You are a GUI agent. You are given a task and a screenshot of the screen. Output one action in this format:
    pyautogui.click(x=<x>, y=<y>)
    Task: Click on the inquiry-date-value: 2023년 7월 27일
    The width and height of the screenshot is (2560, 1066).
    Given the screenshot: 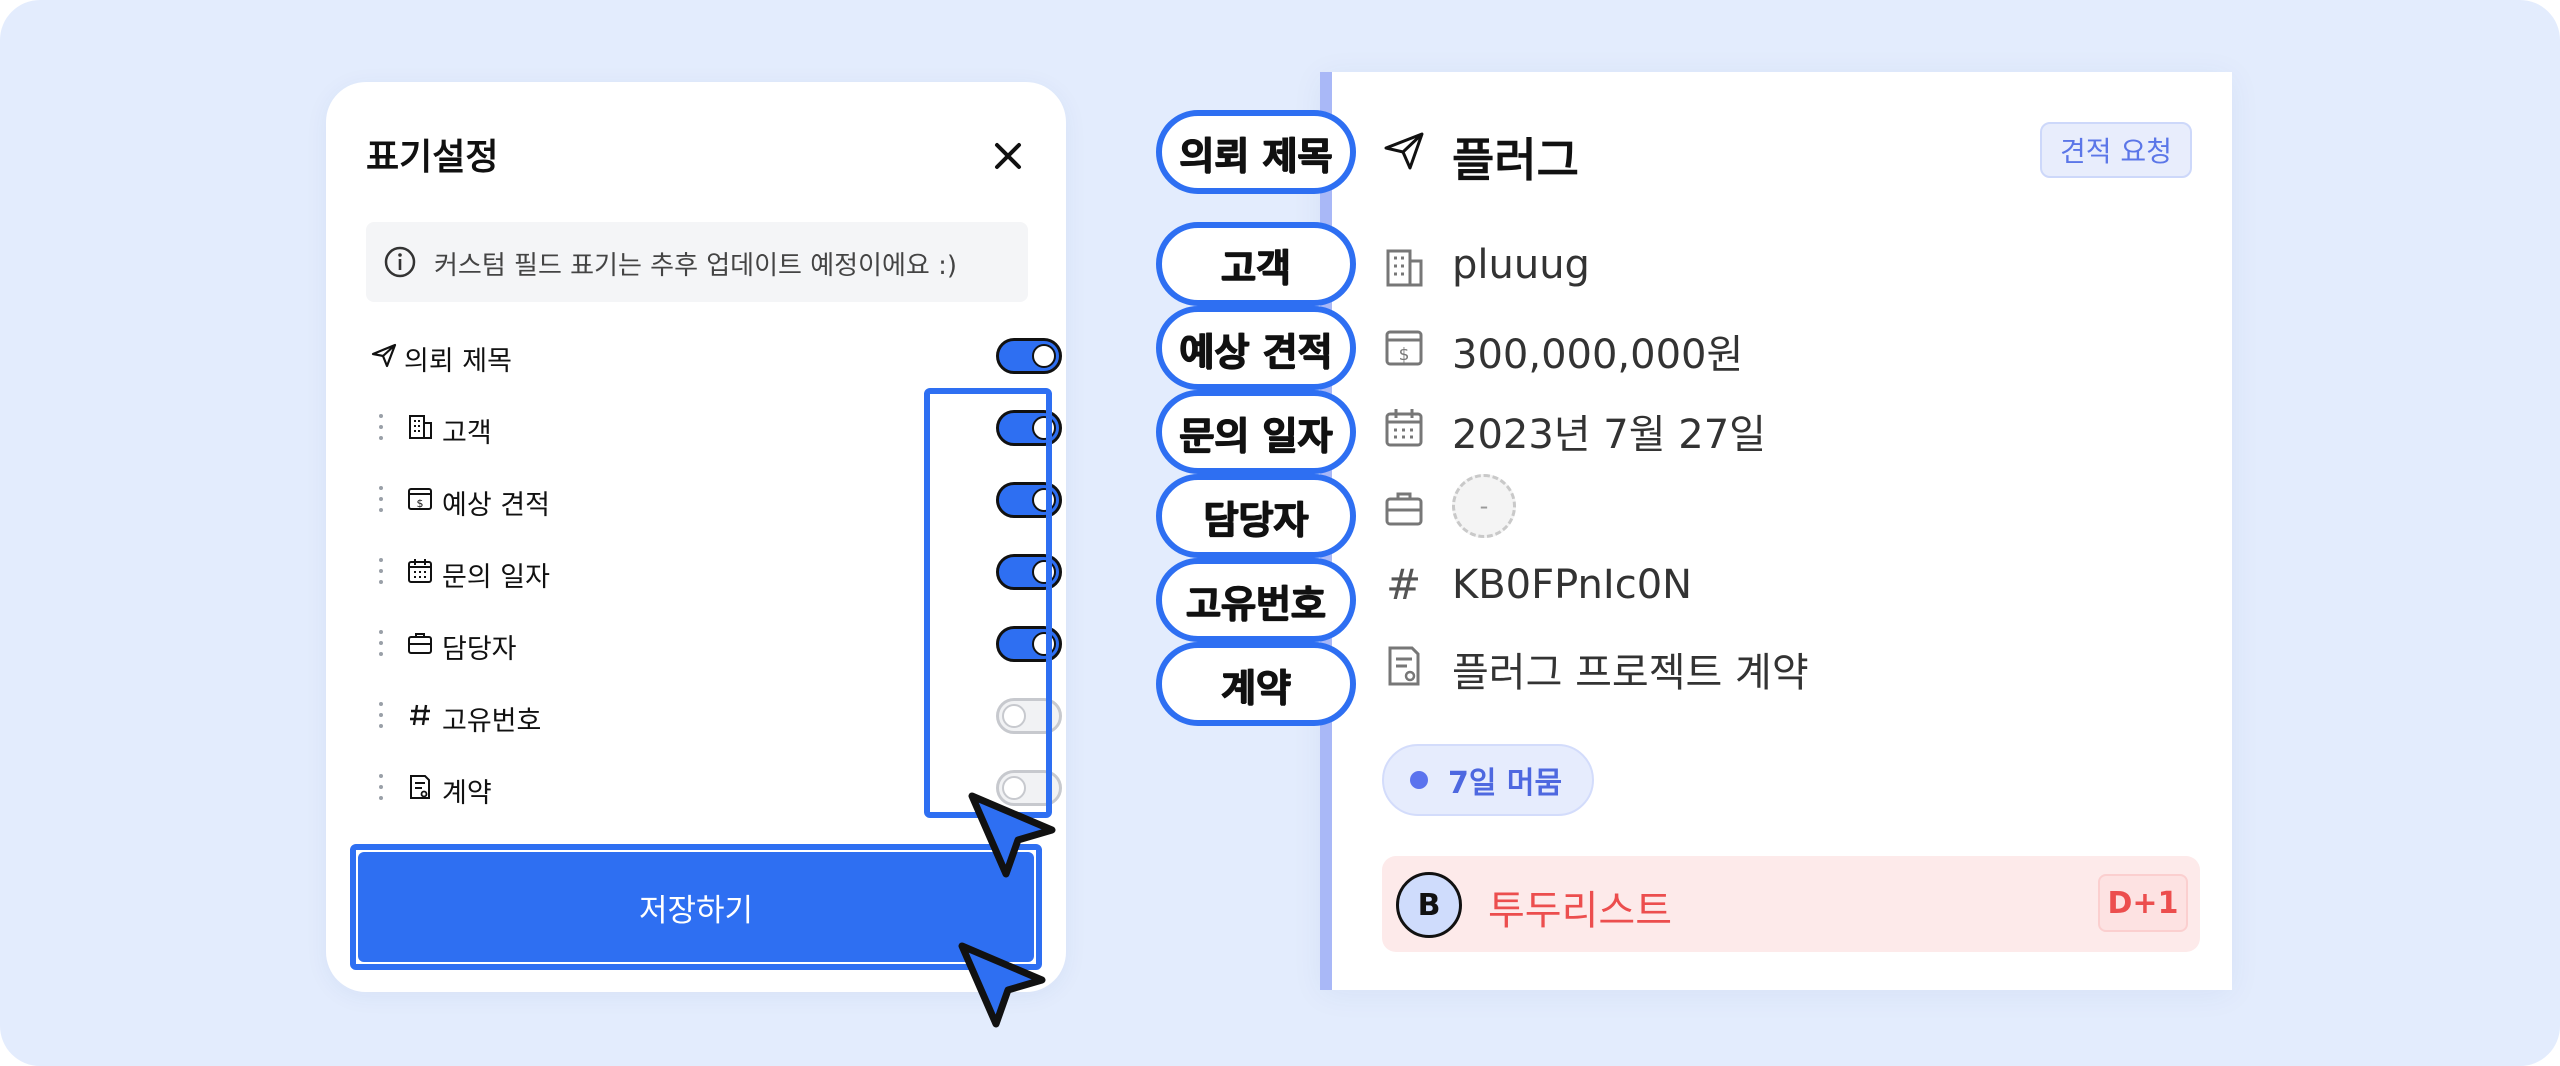 What is the action you would take?
    pyautogui.click(x=1609, y=435)
    